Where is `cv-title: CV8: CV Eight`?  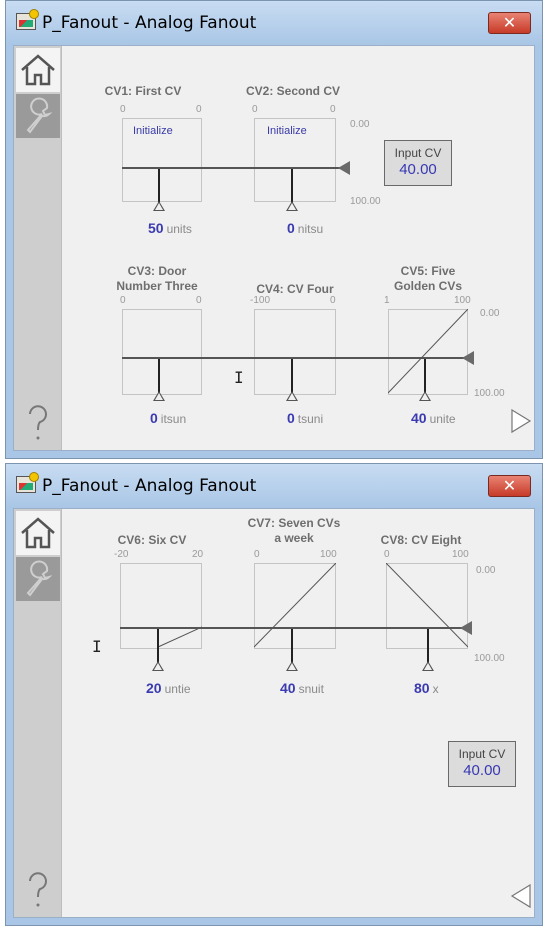 cv-title: CV8: CV Eight is located at coordinates (421, 540).